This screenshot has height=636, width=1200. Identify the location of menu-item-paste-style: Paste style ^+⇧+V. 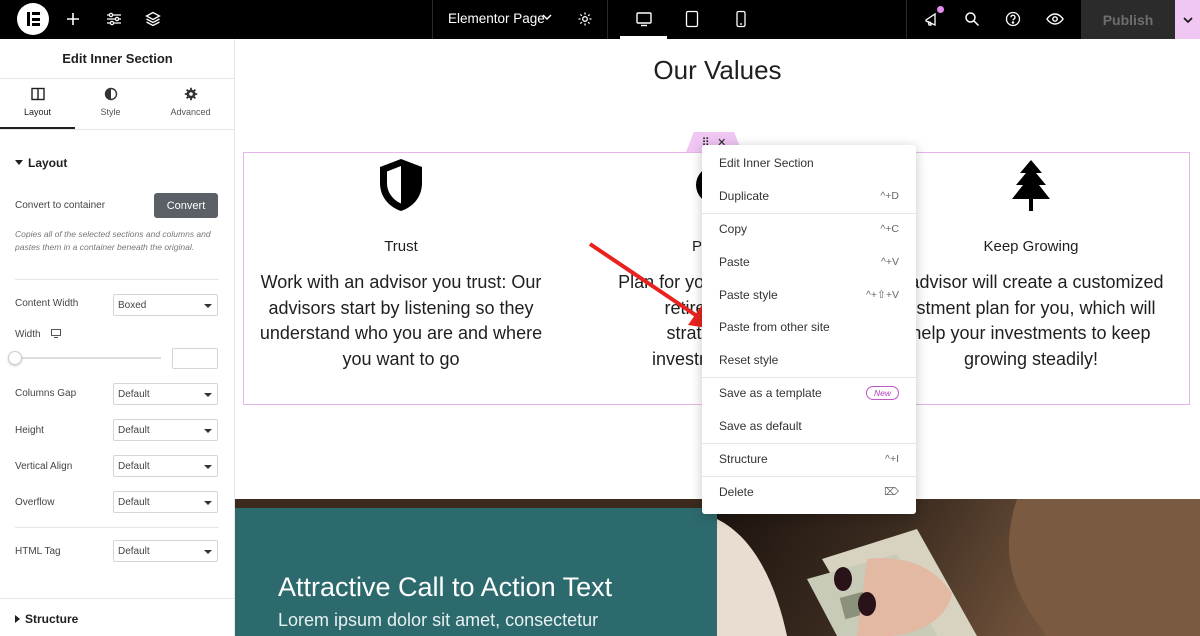
(809, 295).